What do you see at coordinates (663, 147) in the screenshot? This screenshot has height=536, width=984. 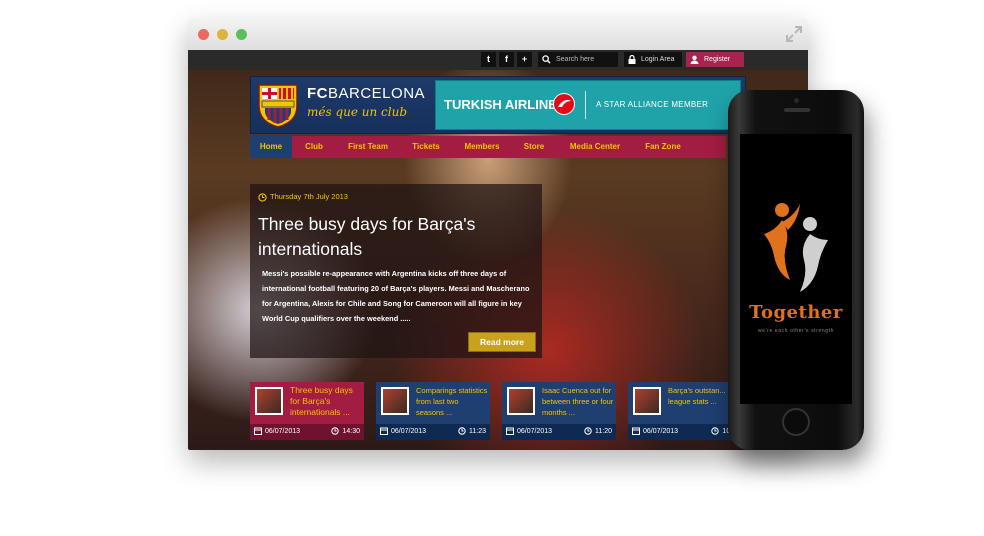 I see `nav-item-fan-zone: Fan Zone` at bounding box center [663, 147].